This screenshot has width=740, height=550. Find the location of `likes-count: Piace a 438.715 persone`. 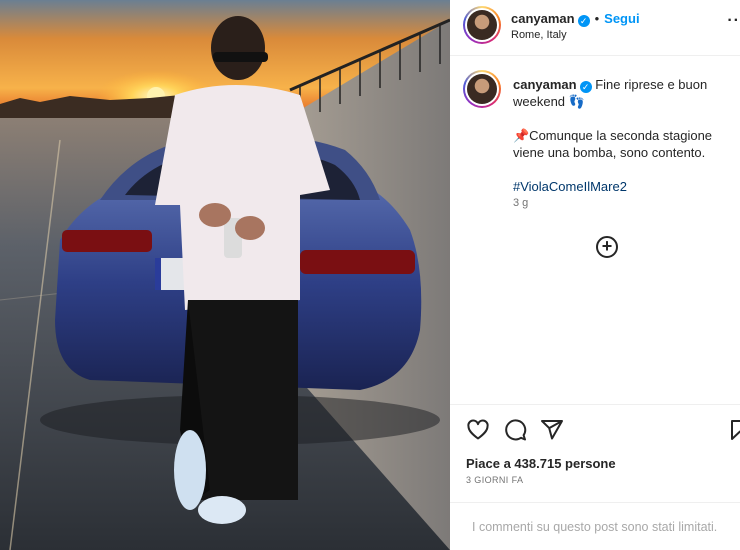

likes-count: Piace a 438.715 persone is located at coordinates (541, 463).